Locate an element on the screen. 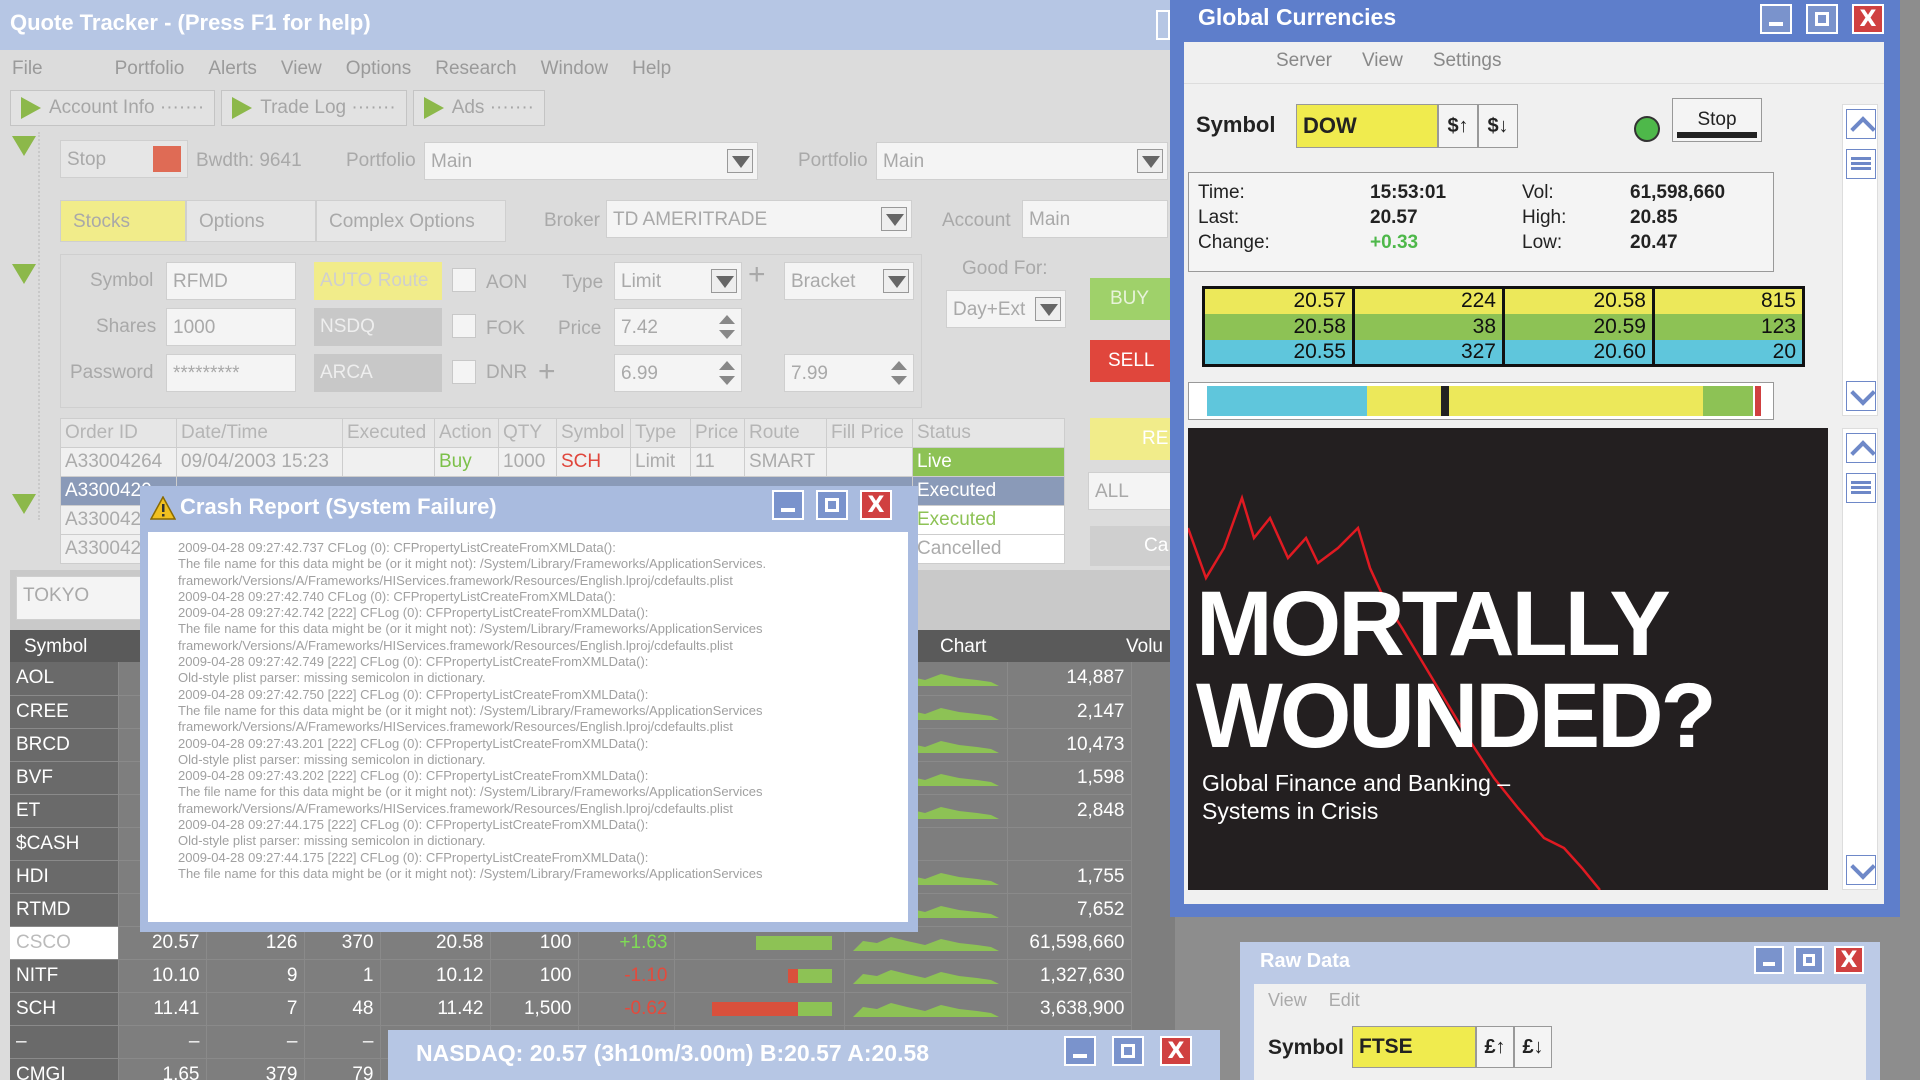 The image size is (1920, 1080). main-minimize-icon is located at coordinates (1163, 25).